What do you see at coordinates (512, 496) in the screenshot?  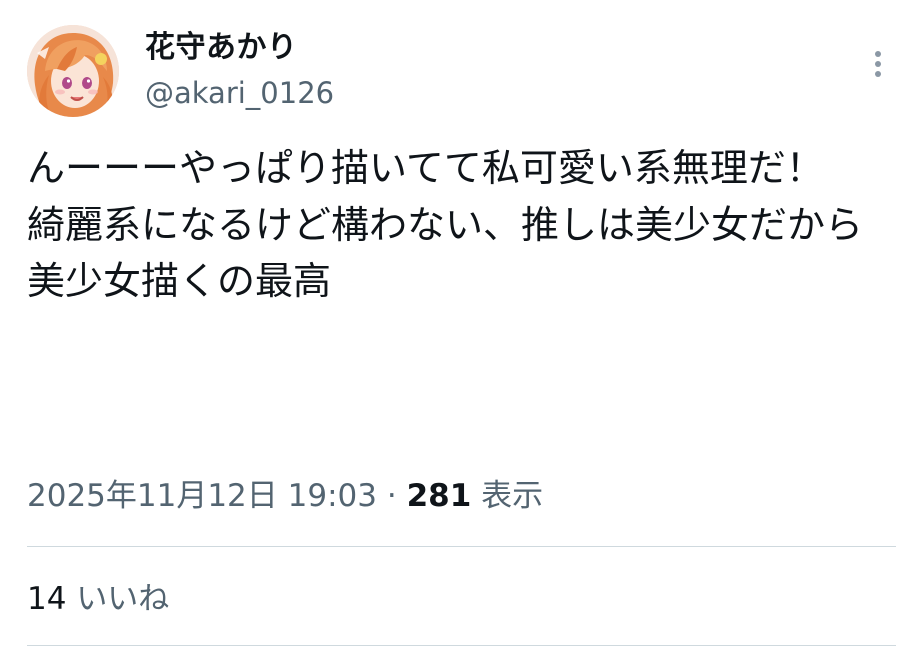 I see `views-label: 表示` at bounding box center [512, 496].